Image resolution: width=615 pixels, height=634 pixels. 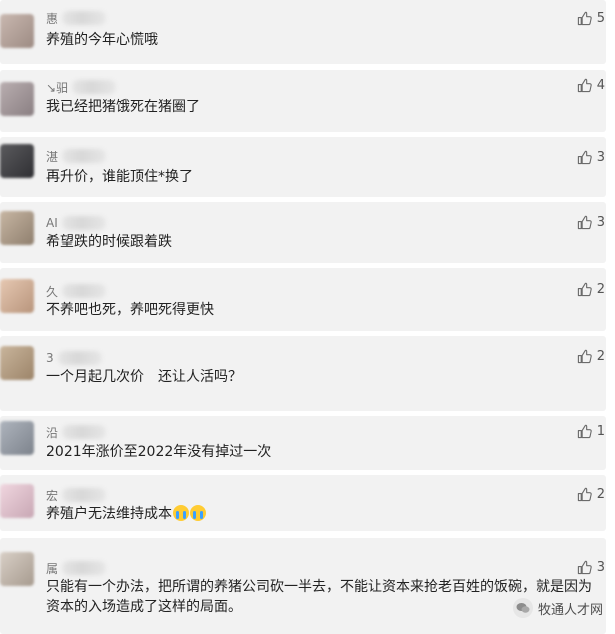 I want to click on commenter-name: 湛, so click(x=76, y=156).